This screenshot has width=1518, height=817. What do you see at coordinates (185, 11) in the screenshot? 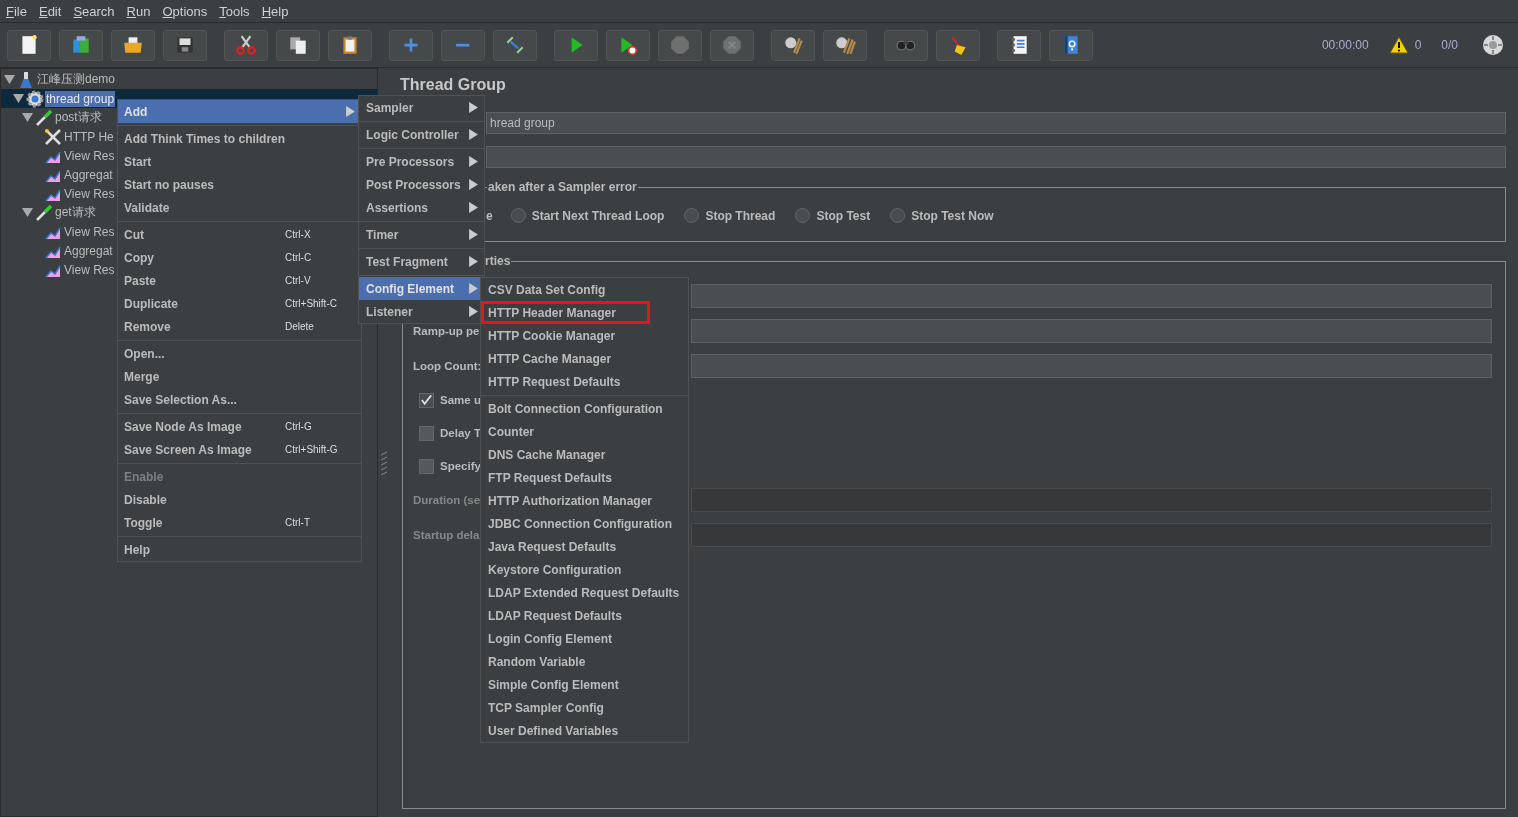
I see `menu-item: Options` at bounding box center [185, 11].